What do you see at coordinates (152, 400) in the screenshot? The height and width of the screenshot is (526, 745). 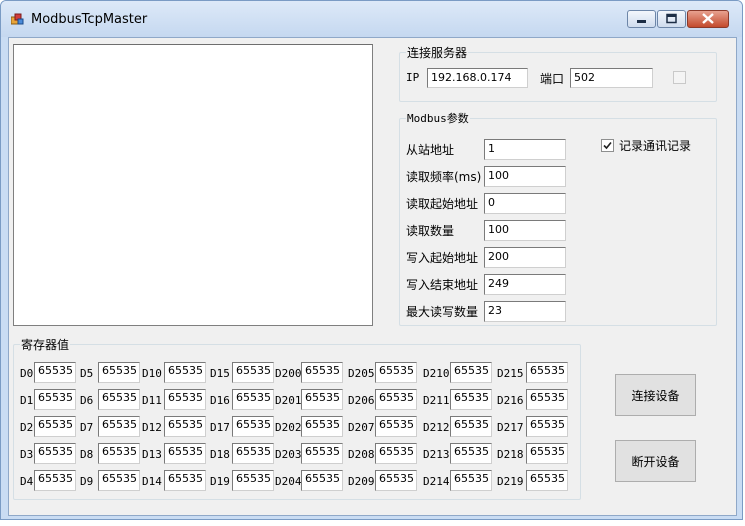 I see `register-label: D11` at bounding box center [152, 400].